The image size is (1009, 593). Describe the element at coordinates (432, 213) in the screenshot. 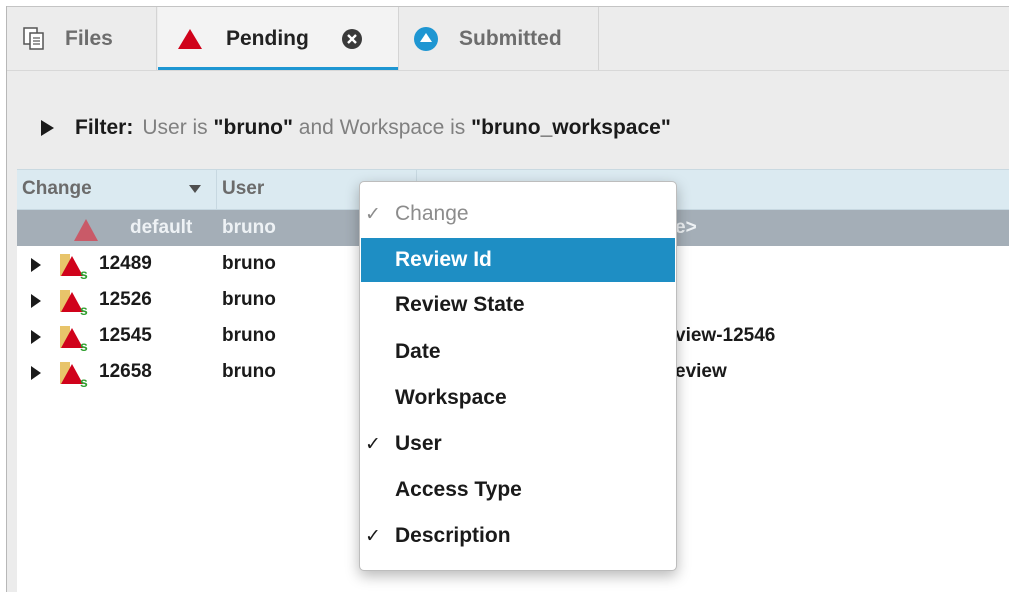

I see `menu-item-label: Change` at that location.